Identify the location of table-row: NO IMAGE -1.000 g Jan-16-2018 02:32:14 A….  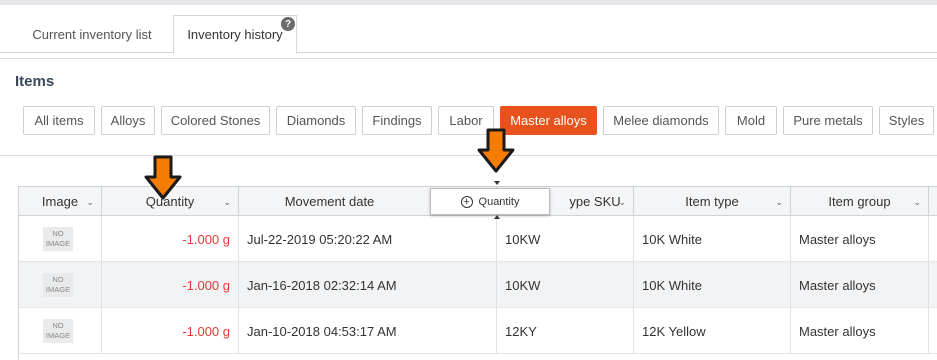
(478, 285).